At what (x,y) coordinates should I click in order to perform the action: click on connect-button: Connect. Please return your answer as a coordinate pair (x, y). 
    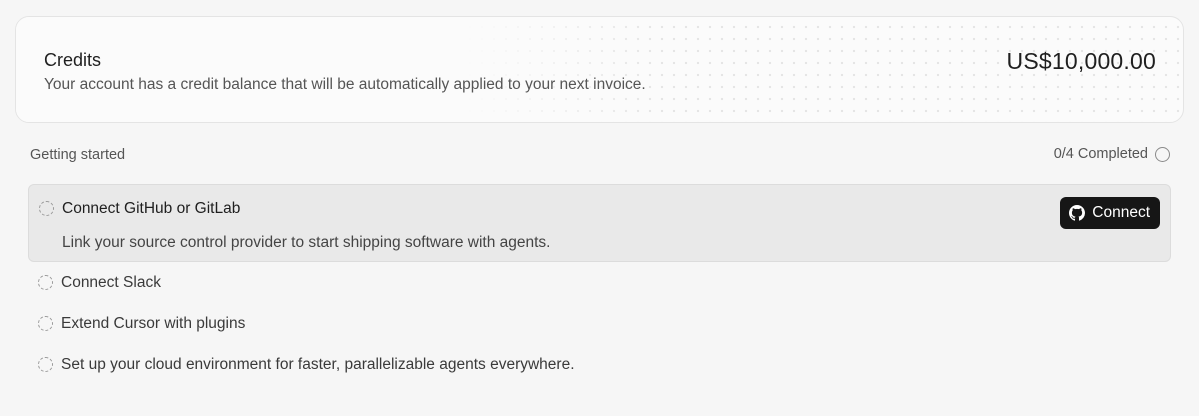
    Looking at the image, I should click on (1110, 213).